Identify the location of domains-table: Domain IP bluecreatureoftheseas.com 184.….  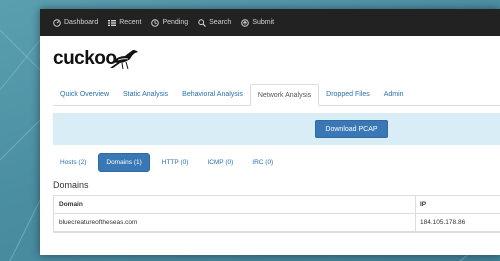
(276, 214).